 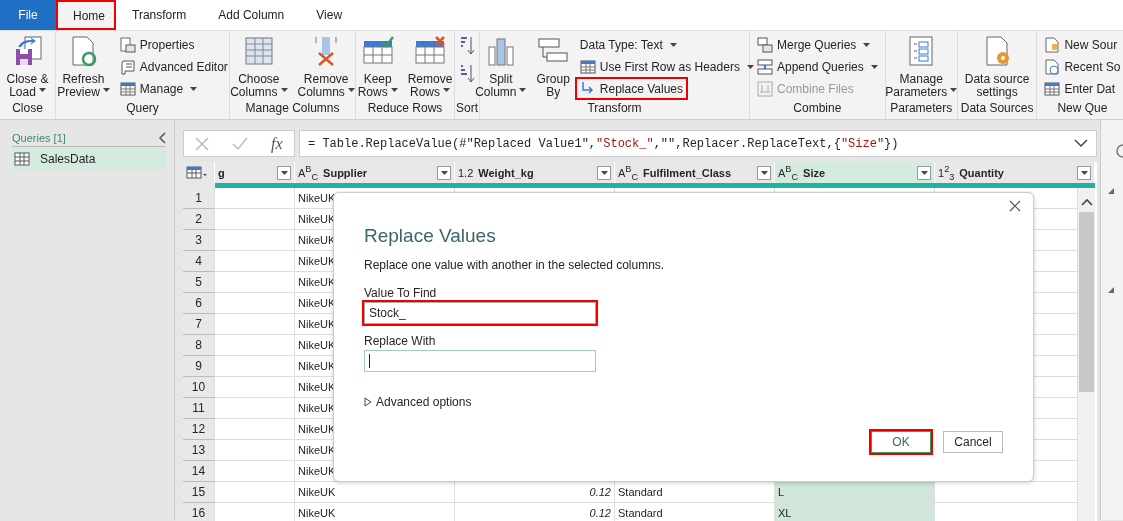 I want to click on table-cell: L, so click(x=855, y=492).